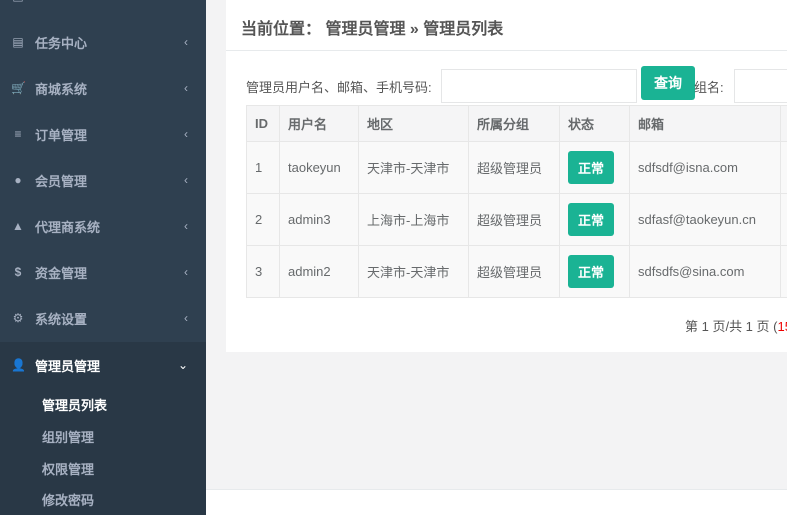  What do you see at coordinates (103, 272) in the screenshot?
I see `sidebar-item-6: $ 资金管理 ‹` at bounding box center [103, 272].